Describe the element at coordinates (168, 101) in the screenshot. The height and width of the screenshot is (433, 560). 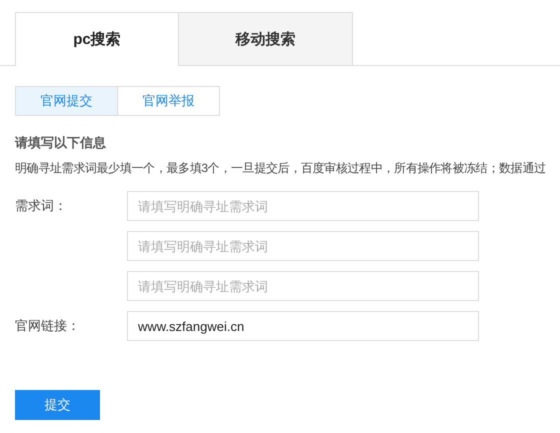
I see `sub-tab: 官网举报` at that location.